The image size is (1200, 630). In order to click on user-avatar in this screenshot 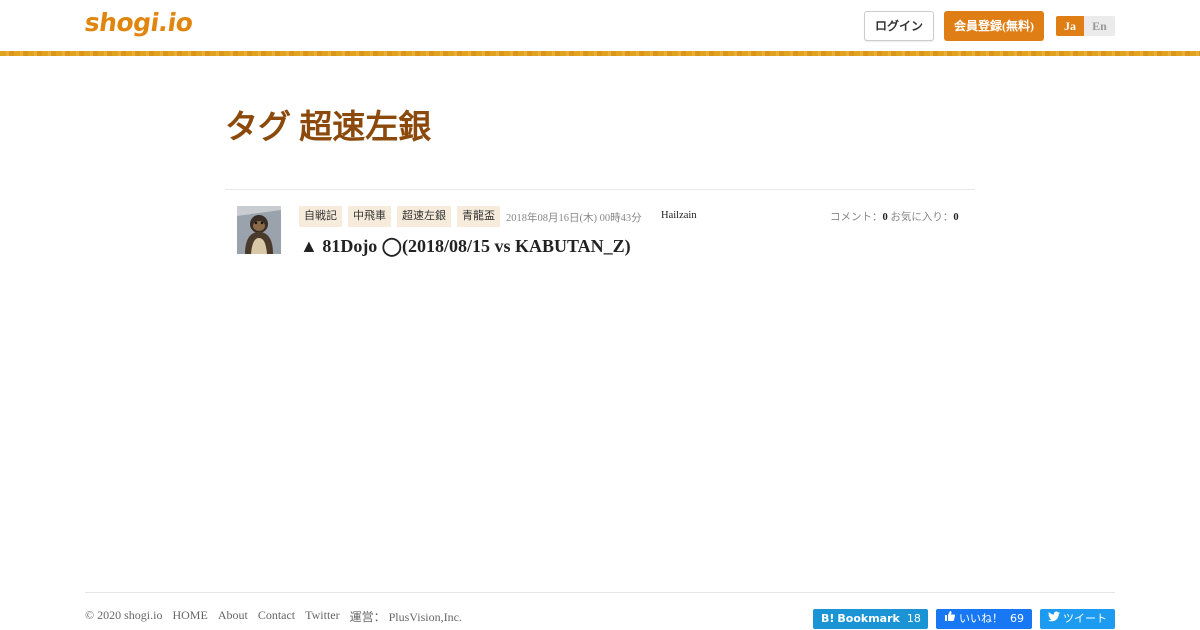, I will do `click(259, 230)`.